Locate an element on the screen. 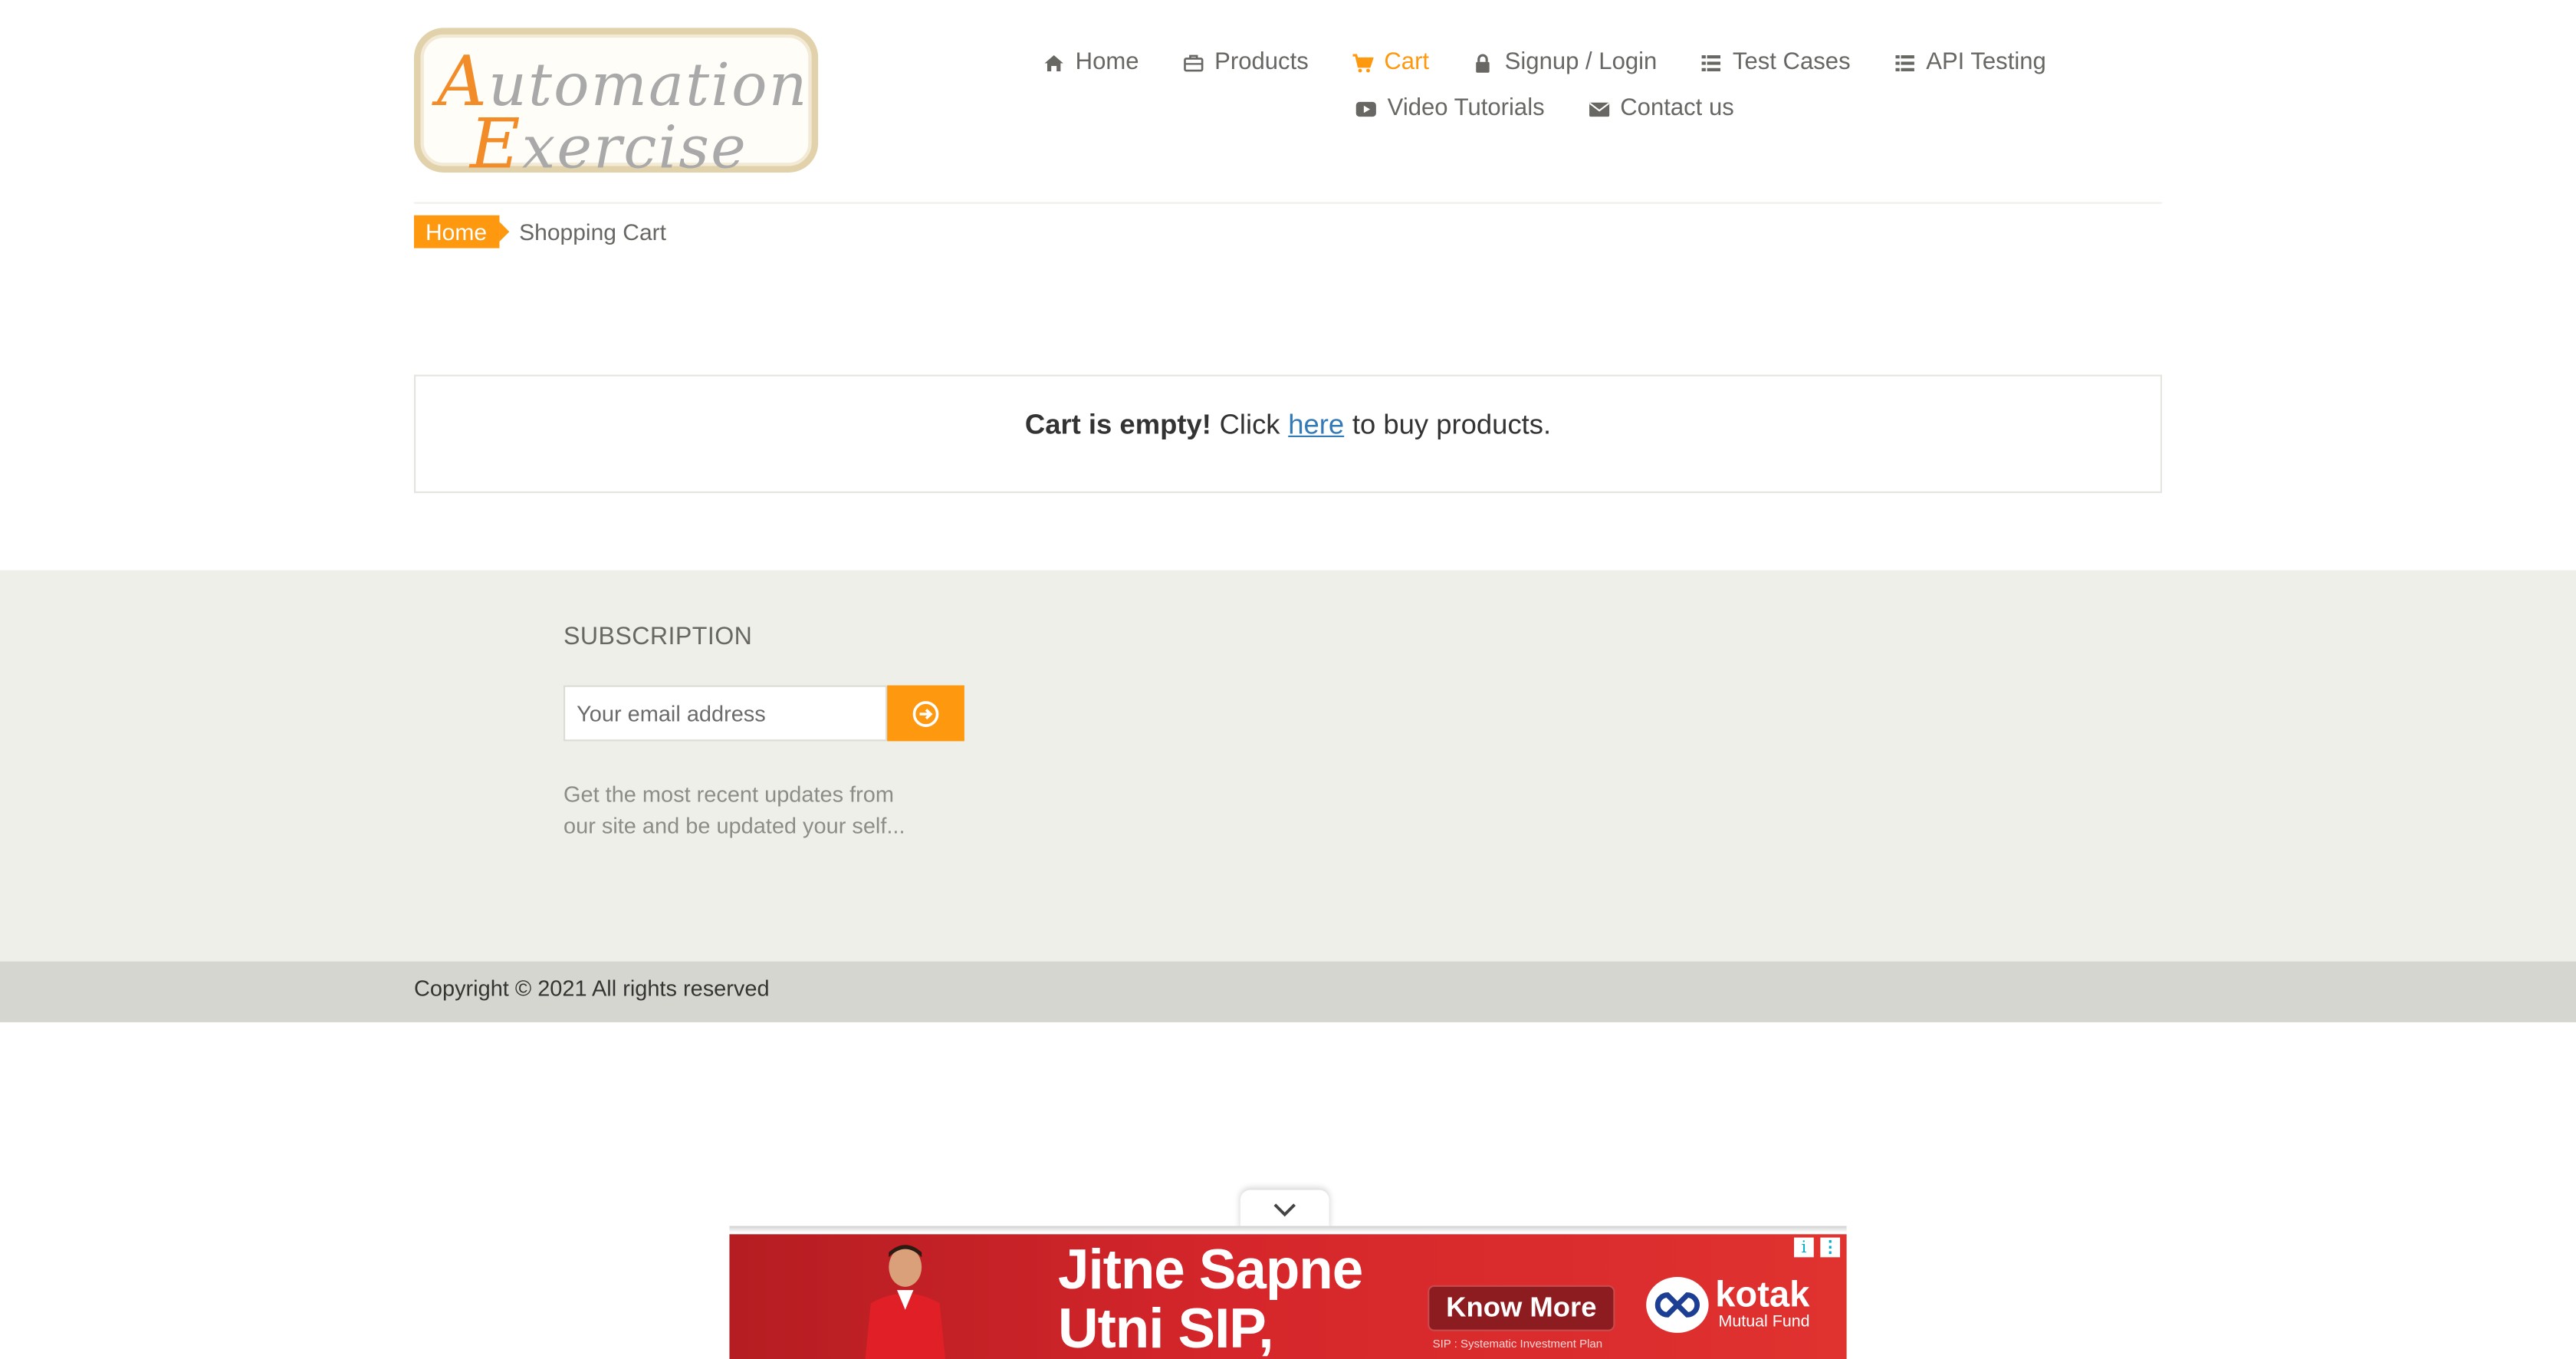  logo-line-2: Exercise is located at coordinates (608, 144).